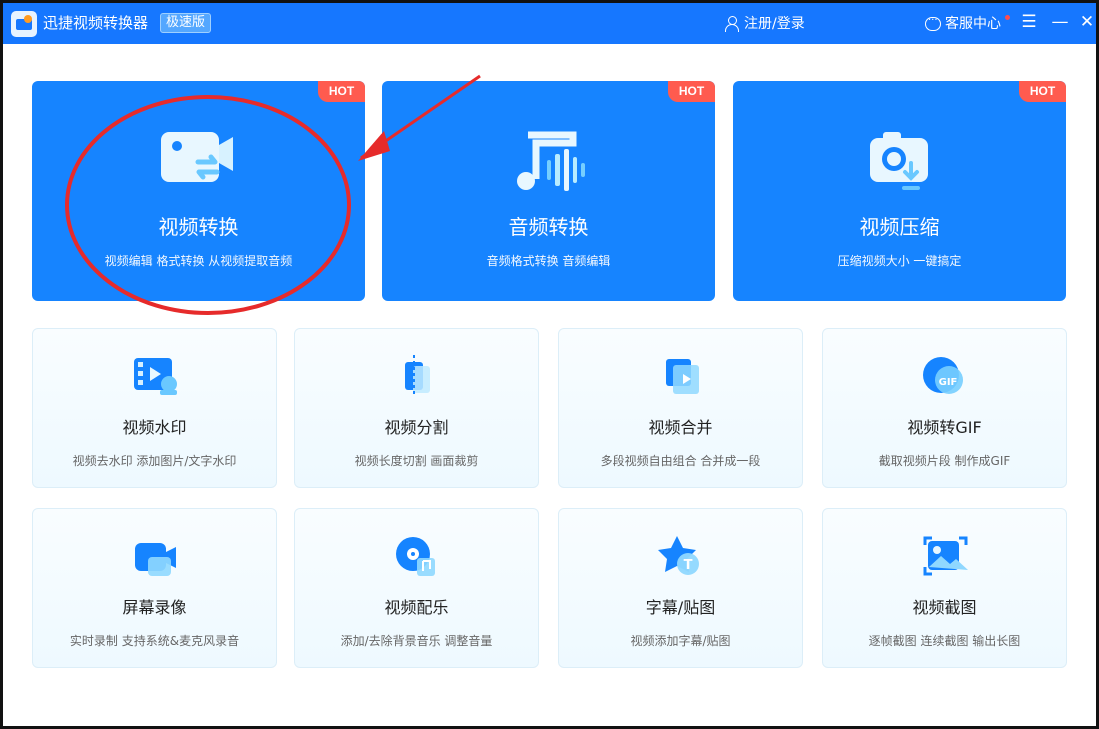  I want to click on subtitle-sticker-icon: T, so click(678, 555).